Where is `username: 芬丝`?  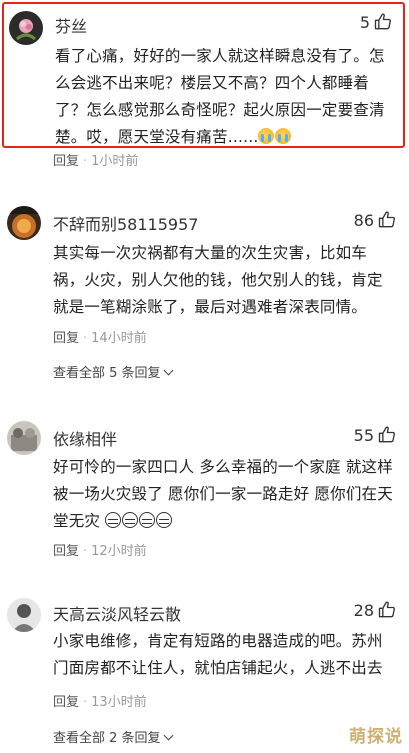
username: 芬丝 is located at coordinates (71, 25).